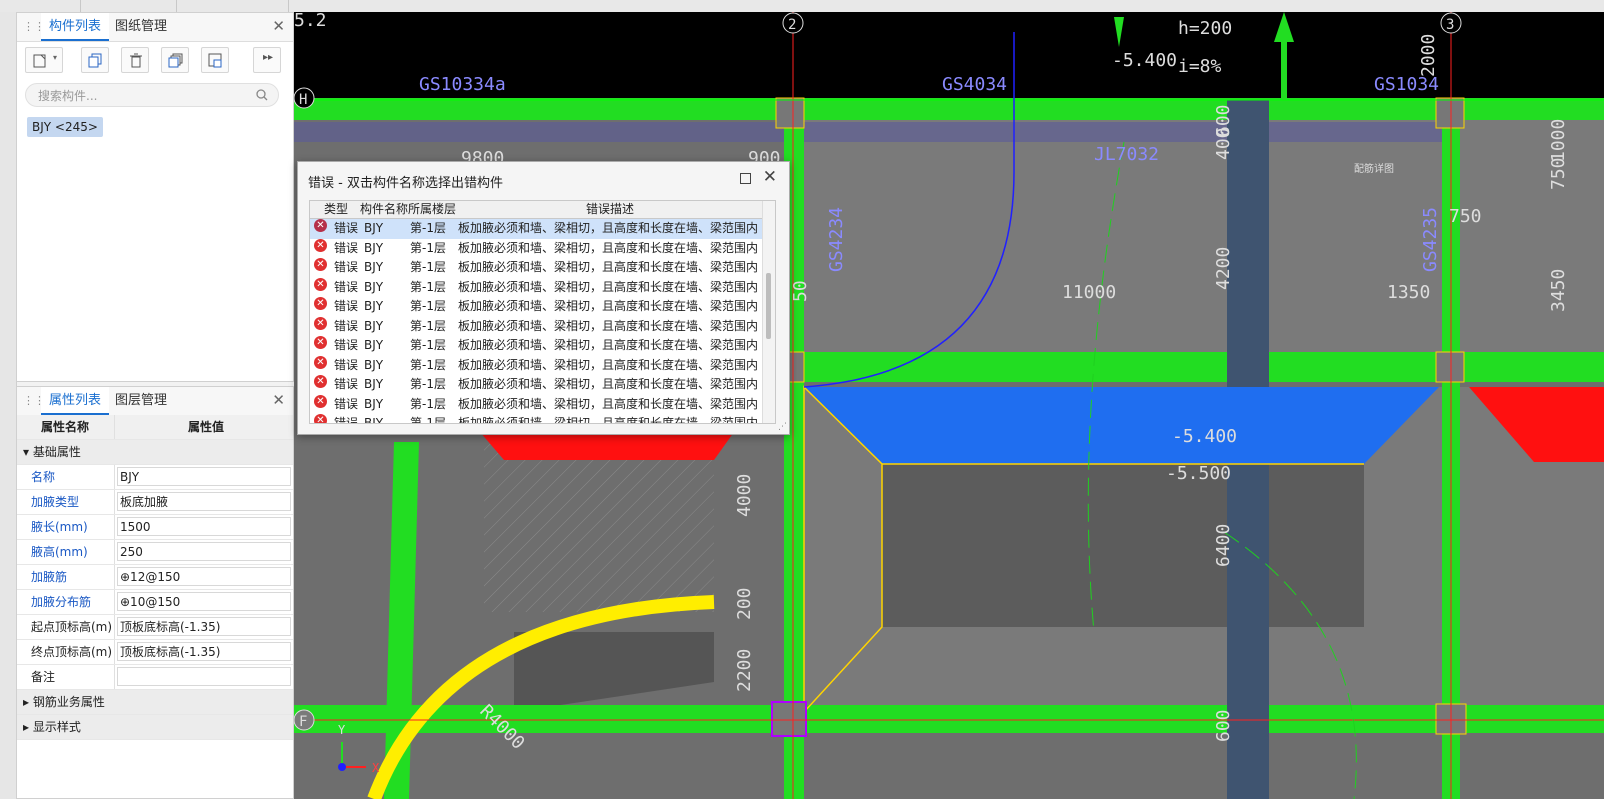  I want to click on delete-button, so click(135, 60).